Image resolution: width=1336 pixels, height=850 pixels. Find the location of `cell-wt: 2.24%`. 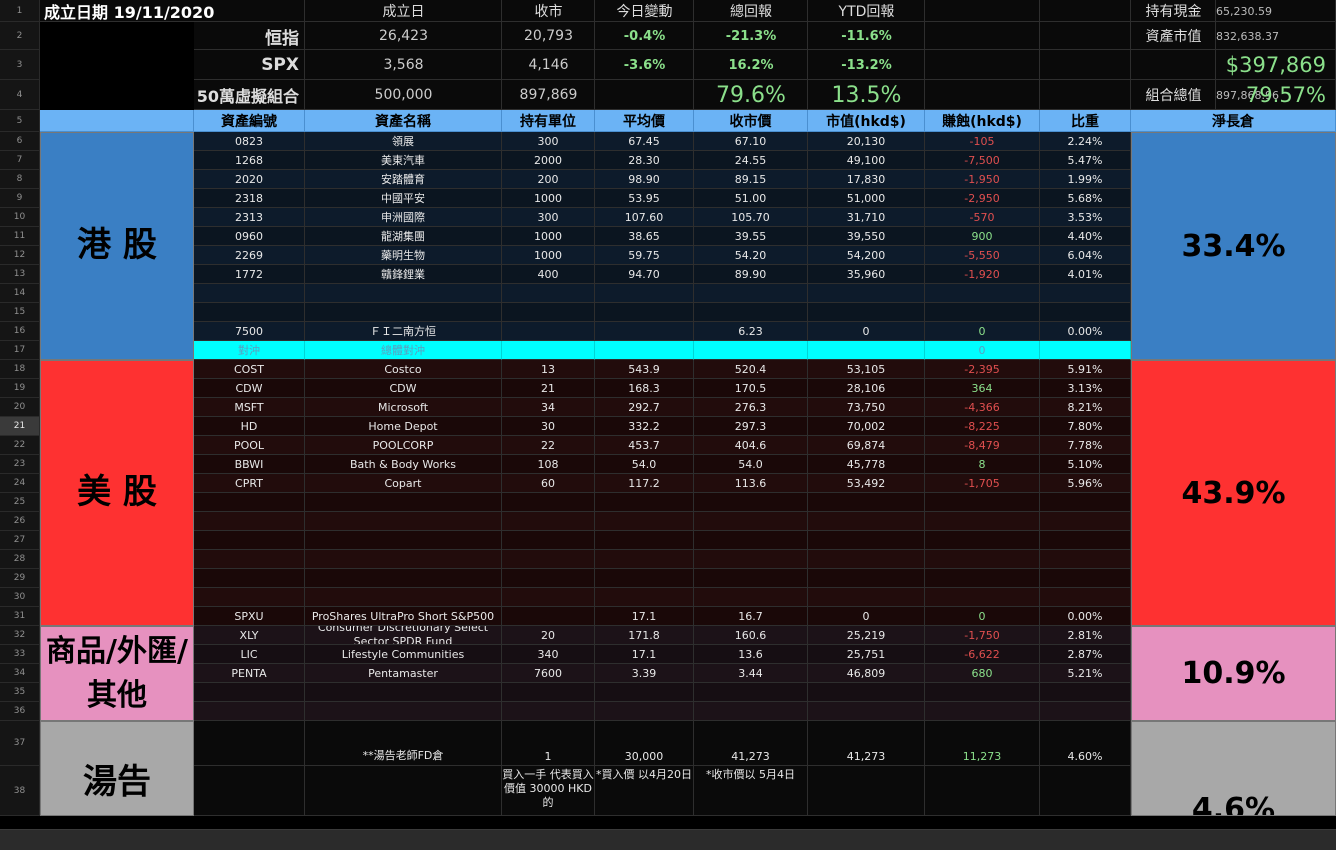

cell-wt: 2.24% is located at coordinates (1085, 141).